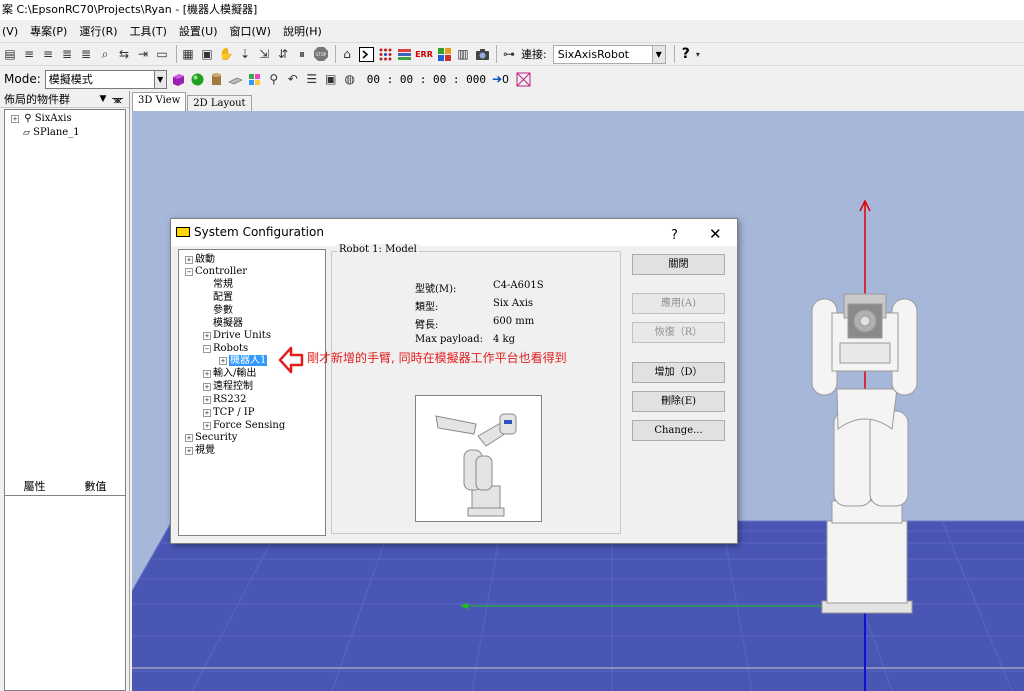 The image size is (1024, 691). What do you see at coordinates (198, 31) in the screenshot?
I see `menu-setup: 設置(U)` at bounding box center [198, 31].